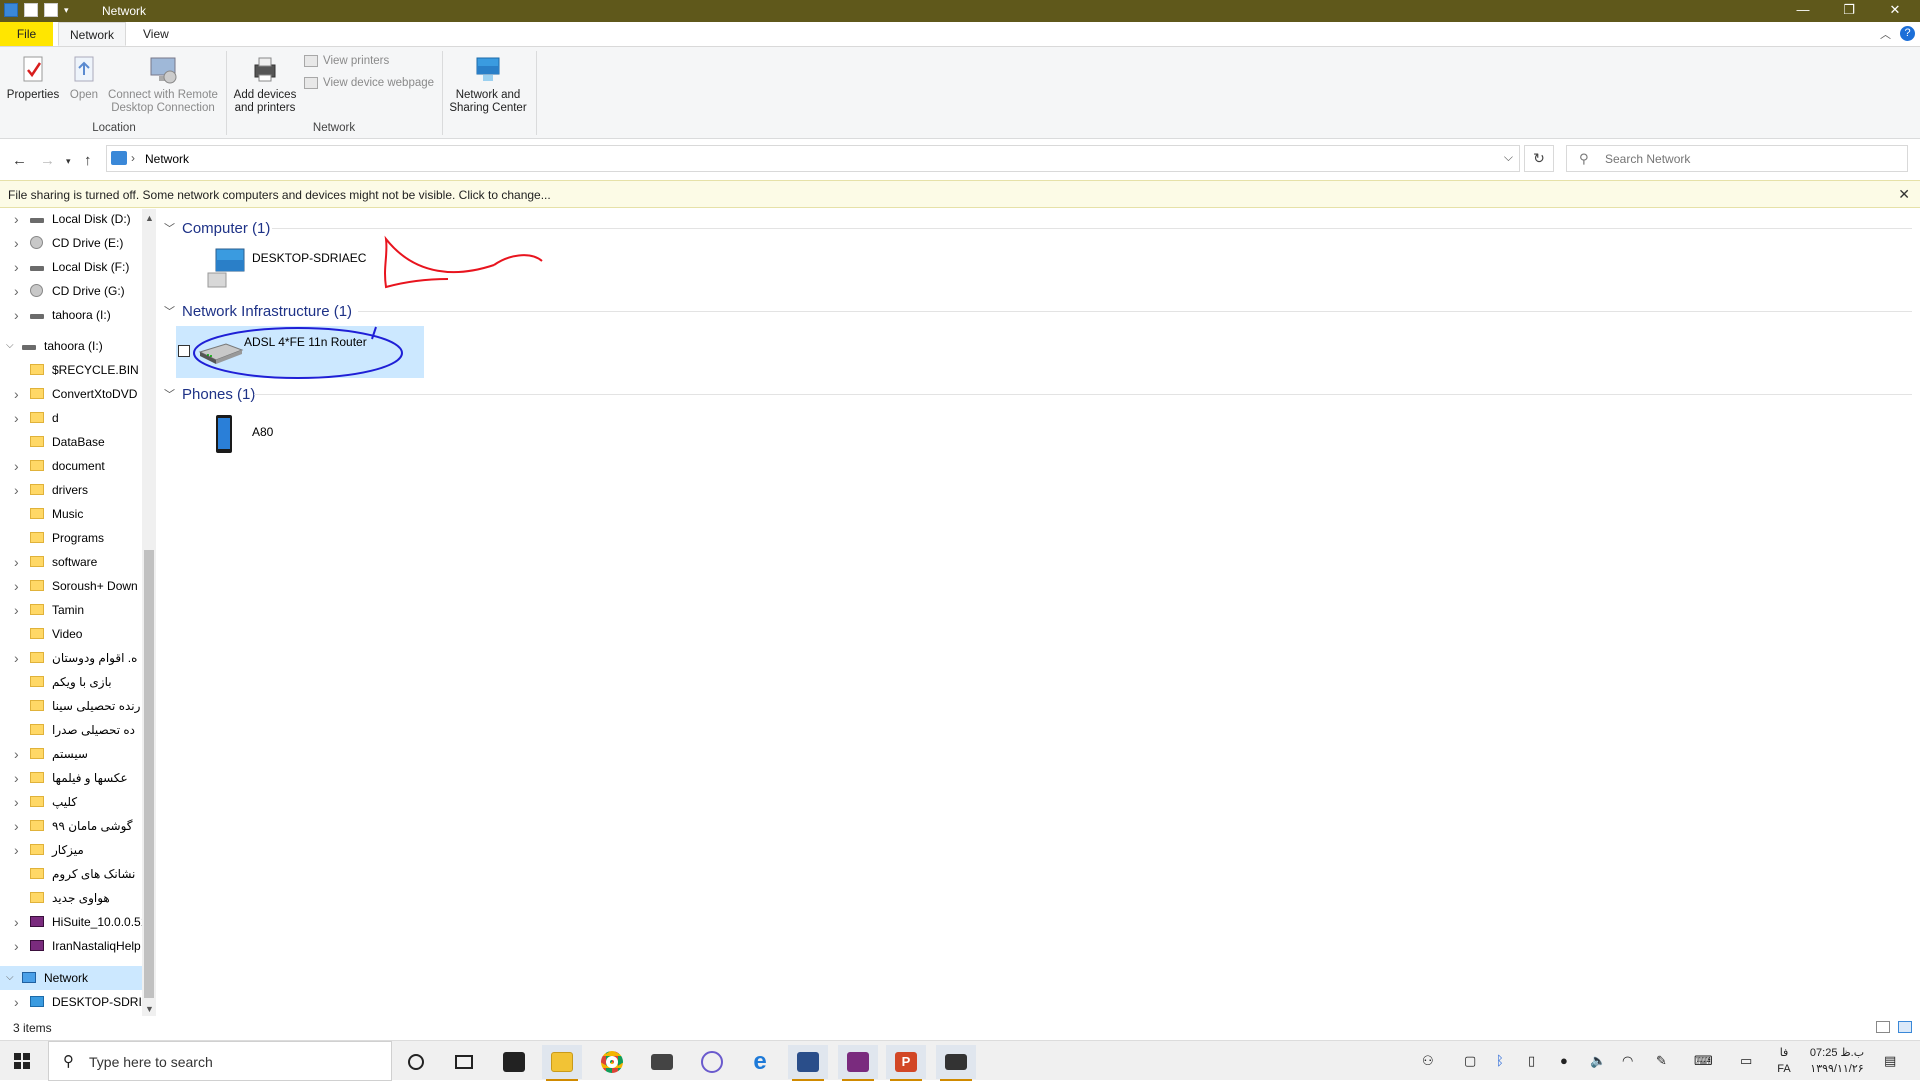 The image size is (1920, 1081). Describe the element at coordinates (71, 267) in the screenshot. I see `nav-item: › Local Disk (F:)` at that location.